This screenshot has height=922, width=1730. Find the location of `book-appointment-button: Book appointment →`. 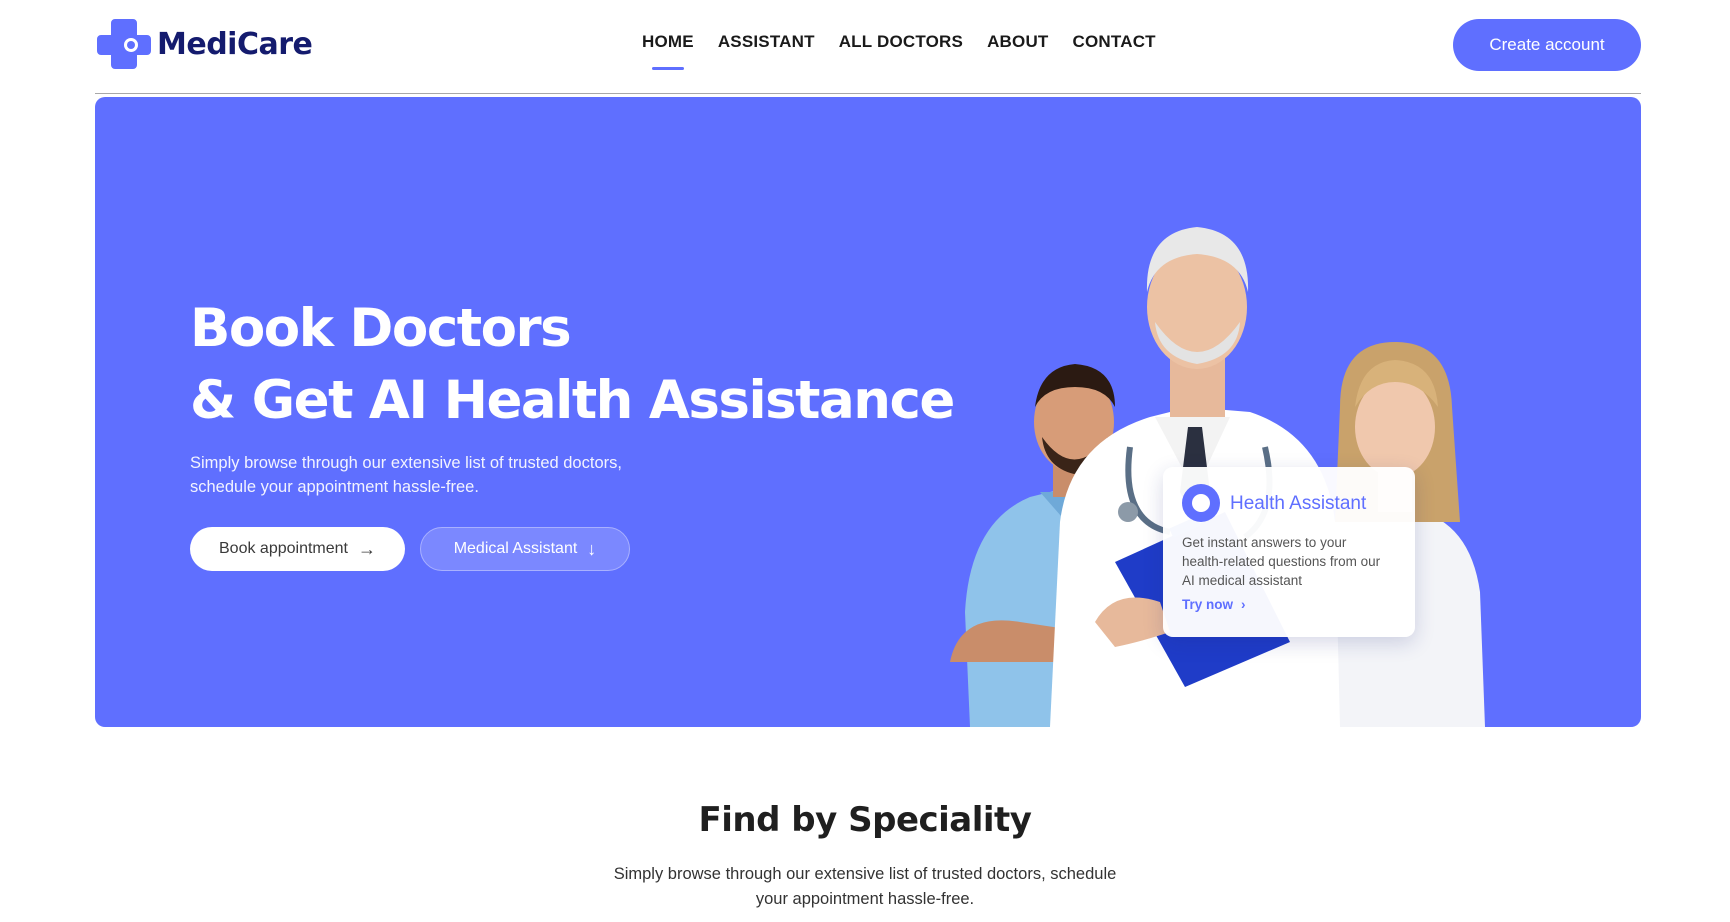

book-appointment-button: Book appointment → is located at coordinates (297, 549).